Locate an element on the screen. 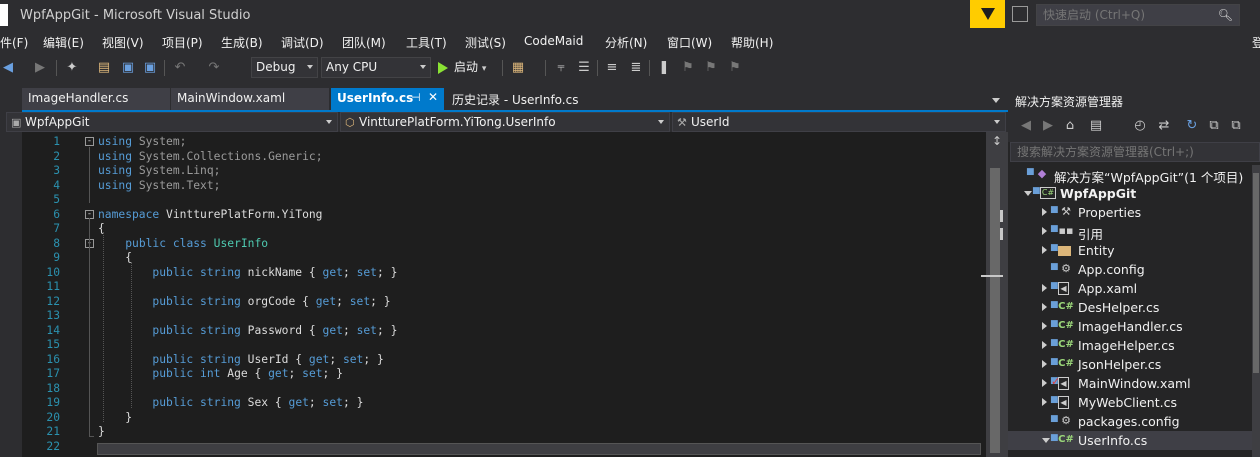 This screenshot has height=457, width=1260. solution-tree-item: ■ C# UserInfo.cs is located at coordinates (1134, 440).